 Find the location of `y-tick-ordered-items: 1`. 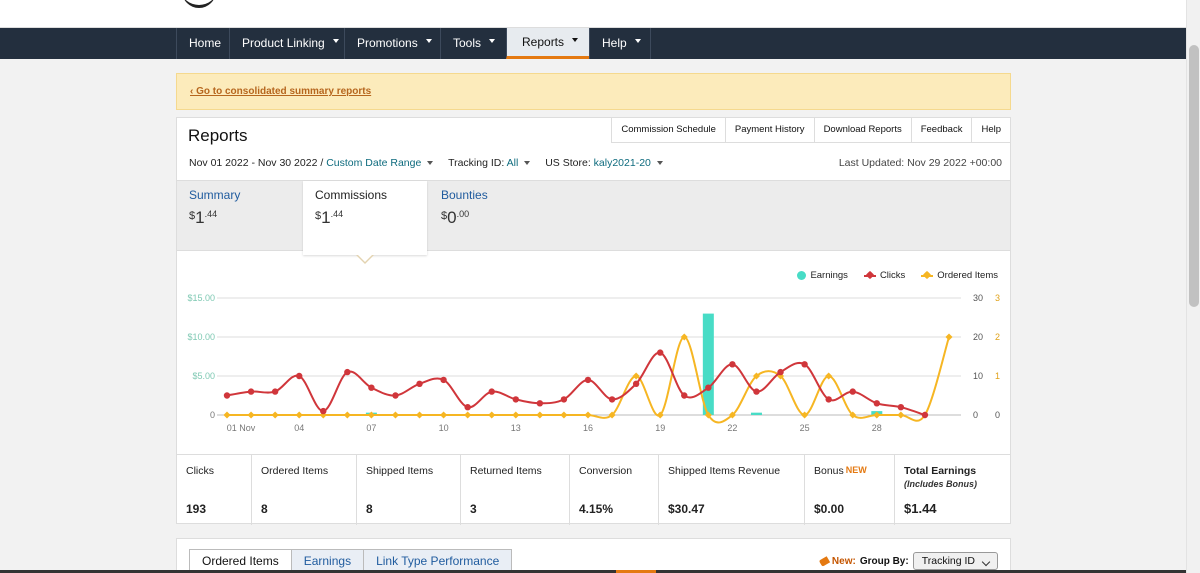

y-tick-ordered-items: 1 is located at coordinates (997, 376).